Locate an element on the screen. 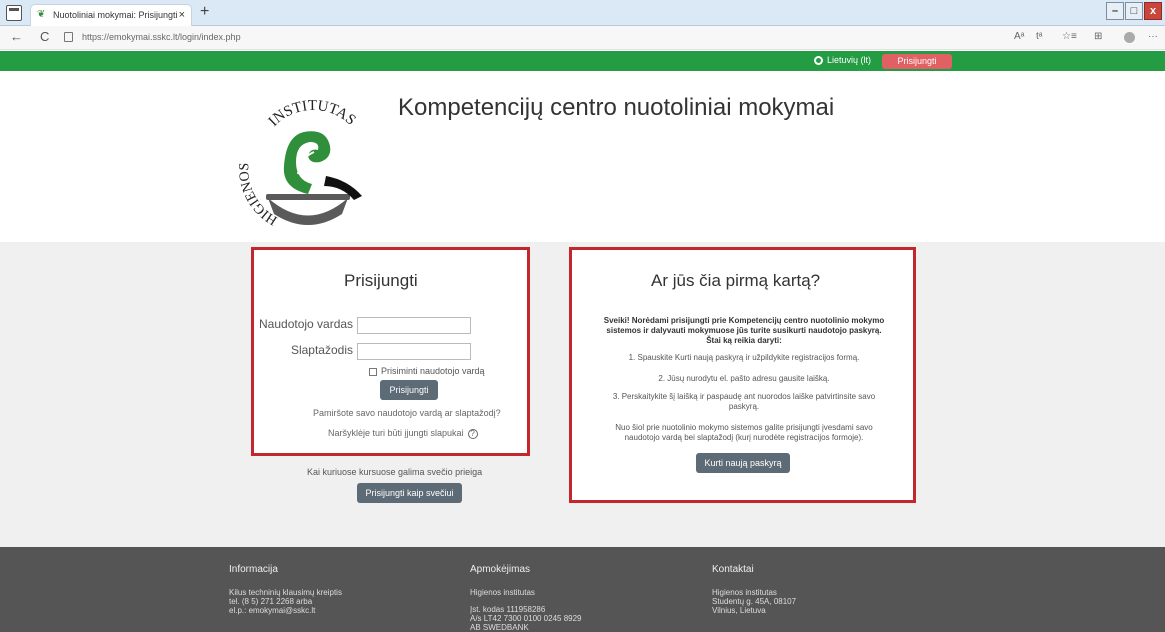  cookies-notice-text: Naršyklėje turi būti įjungti slapukai is located at coordinates (396, 433).